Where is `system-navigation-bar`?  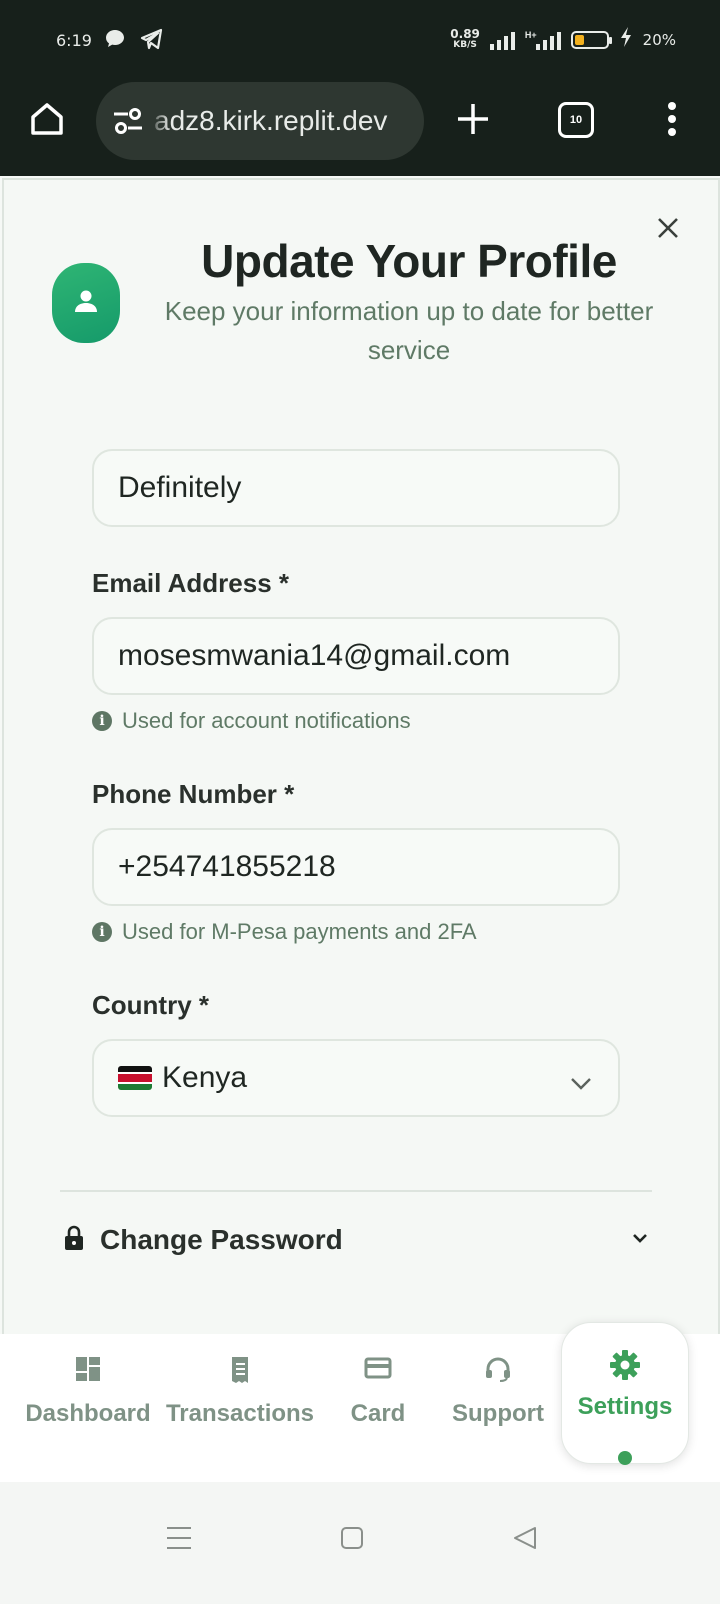 system-navigation-bar is located at coordinates (360, 1543).